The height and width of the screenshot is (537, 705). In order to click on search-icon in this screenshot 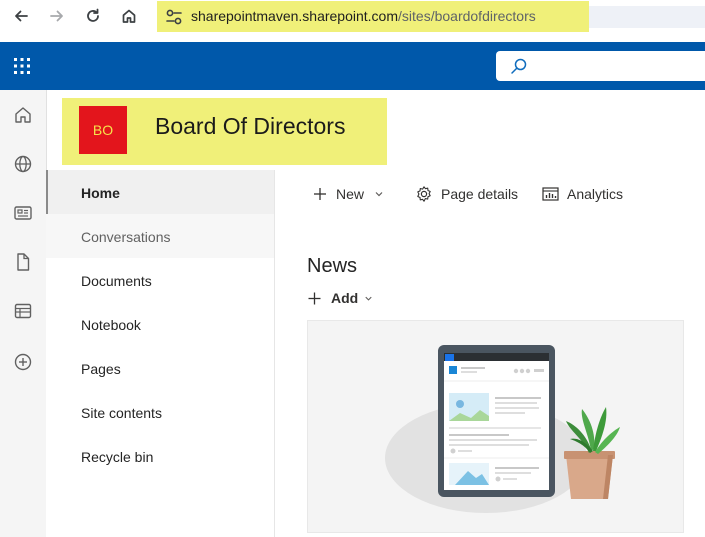, I will do `click(519, 66)`.